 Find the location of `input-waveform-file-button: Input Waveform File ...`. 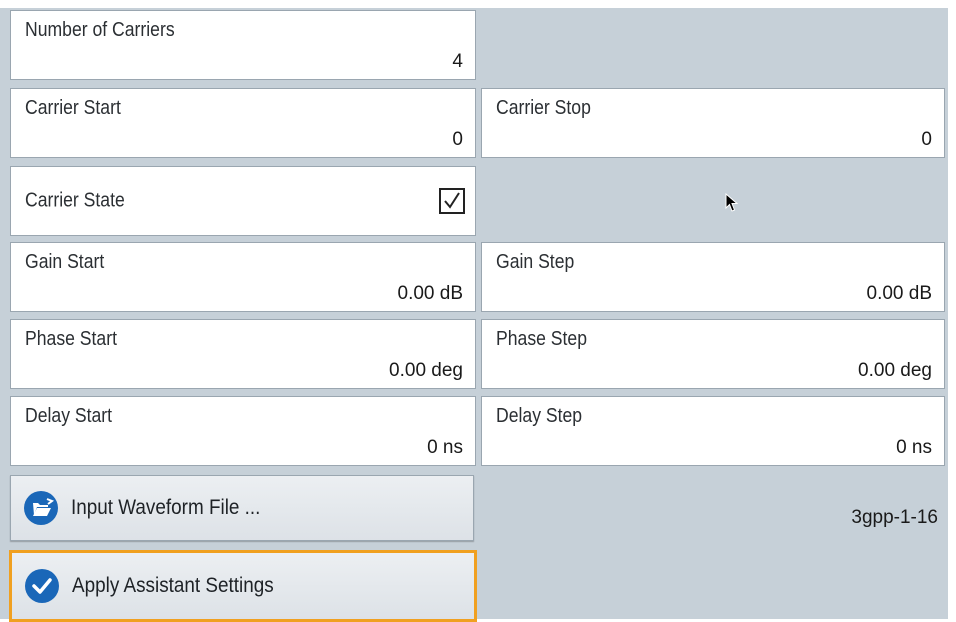

input-waveform-file-button: Input Waveform File ... is located at coordinates (242, 508).